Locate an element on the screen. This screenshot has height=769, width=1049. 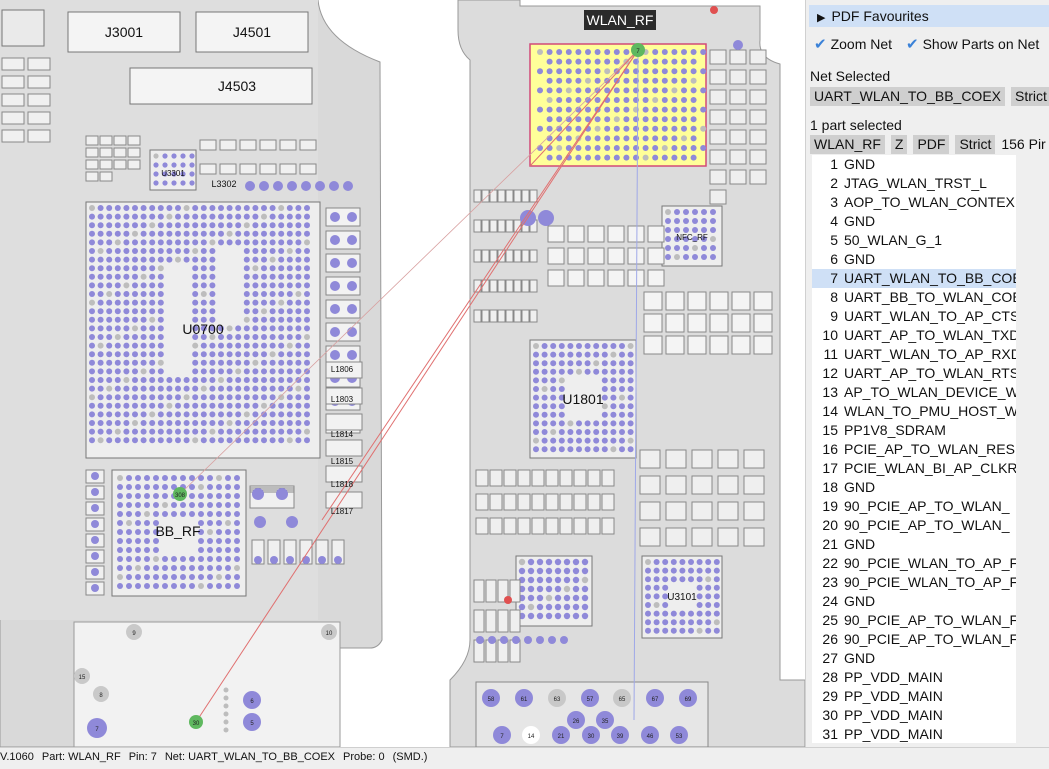
zoom-net-checkbox: ✔ Zoom Net is located at coordinates (853, 44).